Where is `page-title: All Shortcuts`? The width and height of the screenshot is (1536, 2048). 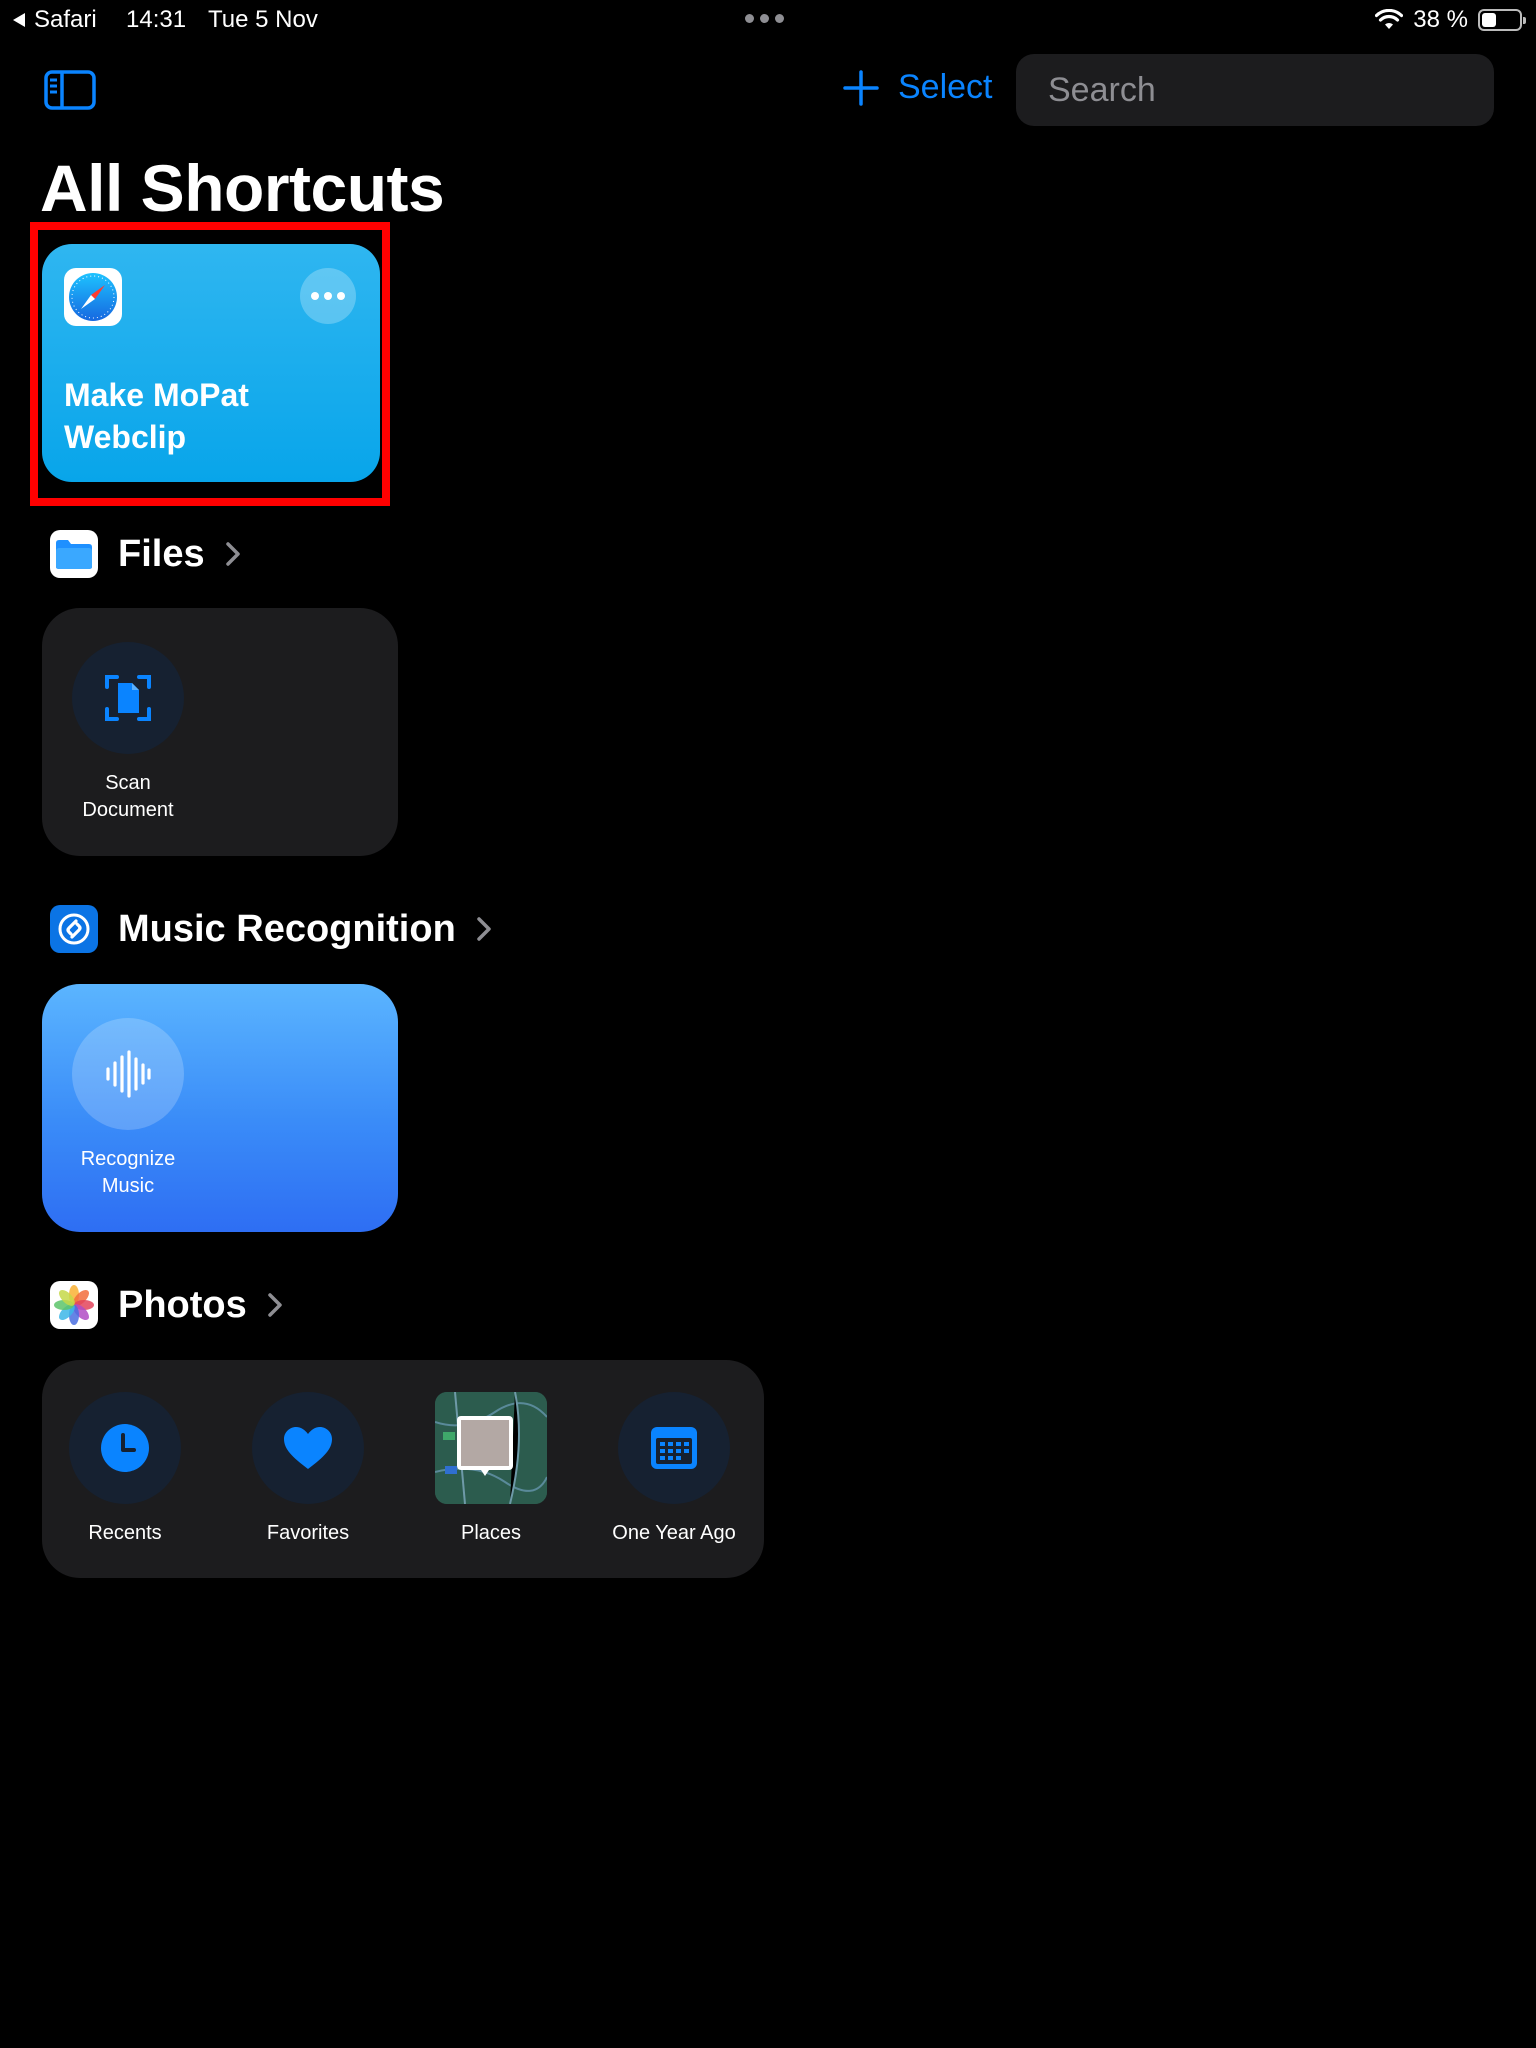
page-title: All Shortcuts is located at coordinates (242, 188).